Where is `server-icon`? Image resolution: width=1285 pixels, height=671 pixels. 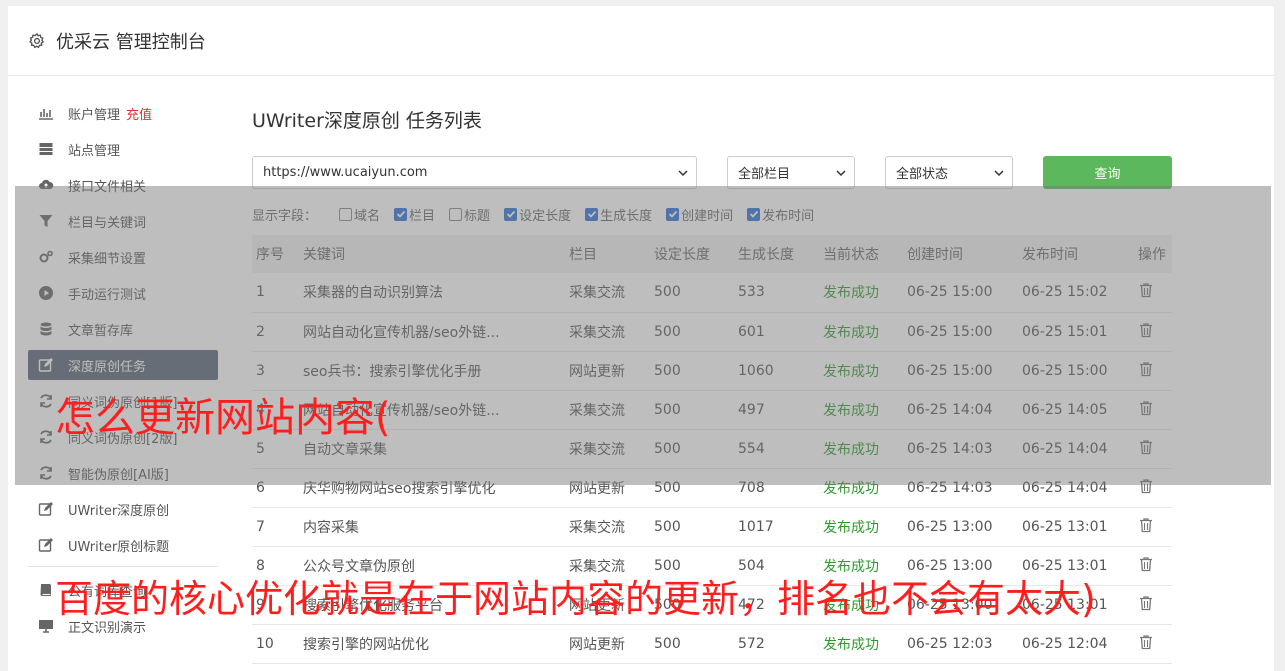
server-icon is located at coordinates (46, 149).